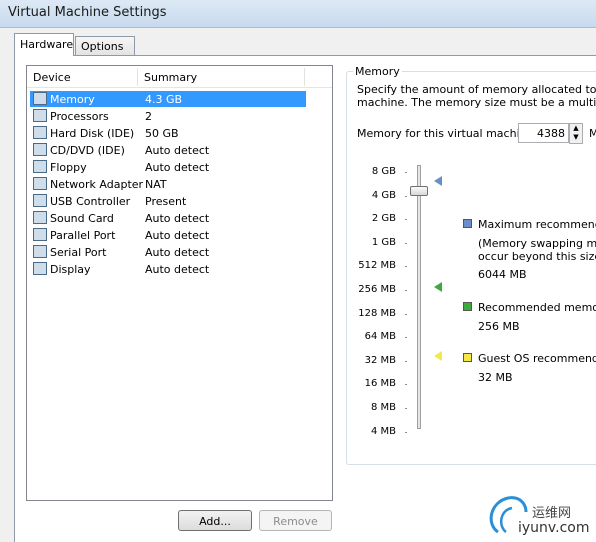  I want to click on scale-label: 8 GB, so click(383, 171).